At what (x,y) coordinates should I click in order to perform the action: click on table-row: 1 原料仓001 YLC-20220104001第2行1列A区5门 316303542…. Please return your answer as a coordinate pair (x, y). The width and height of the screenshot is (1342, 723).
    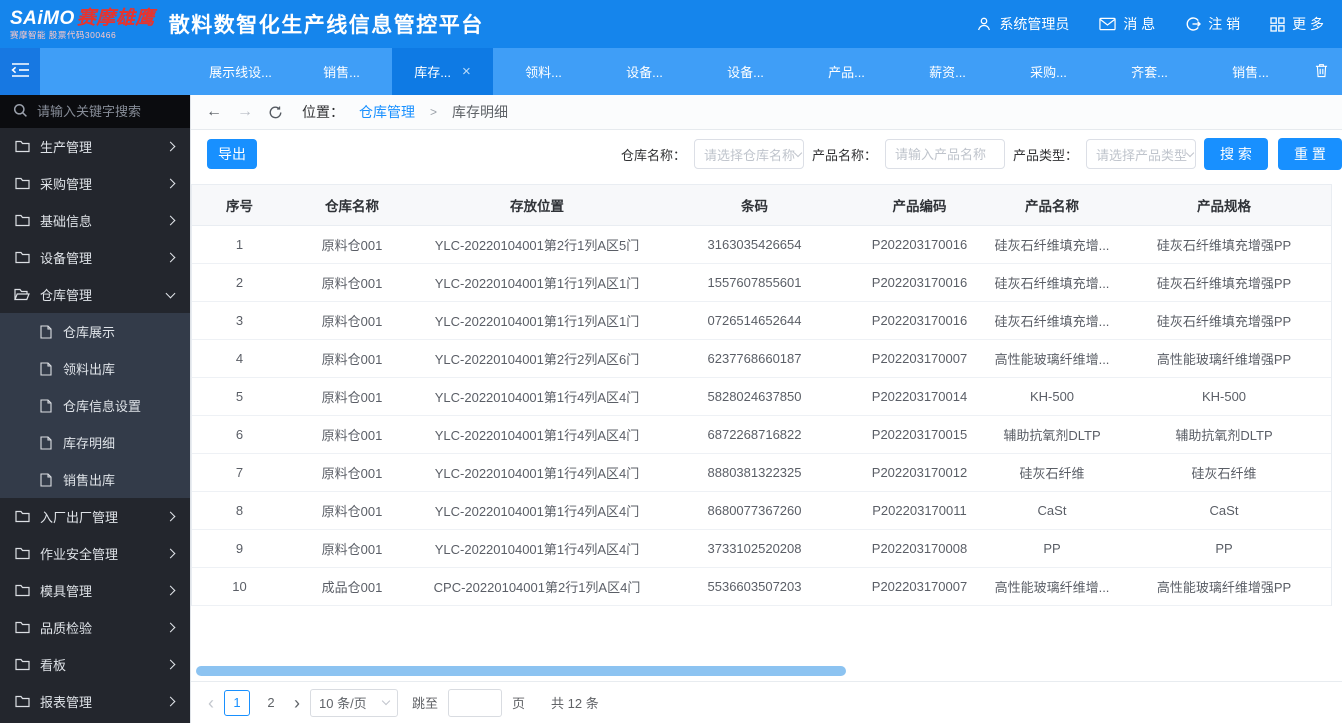
    Looking at the image, I should click on (761, 244).